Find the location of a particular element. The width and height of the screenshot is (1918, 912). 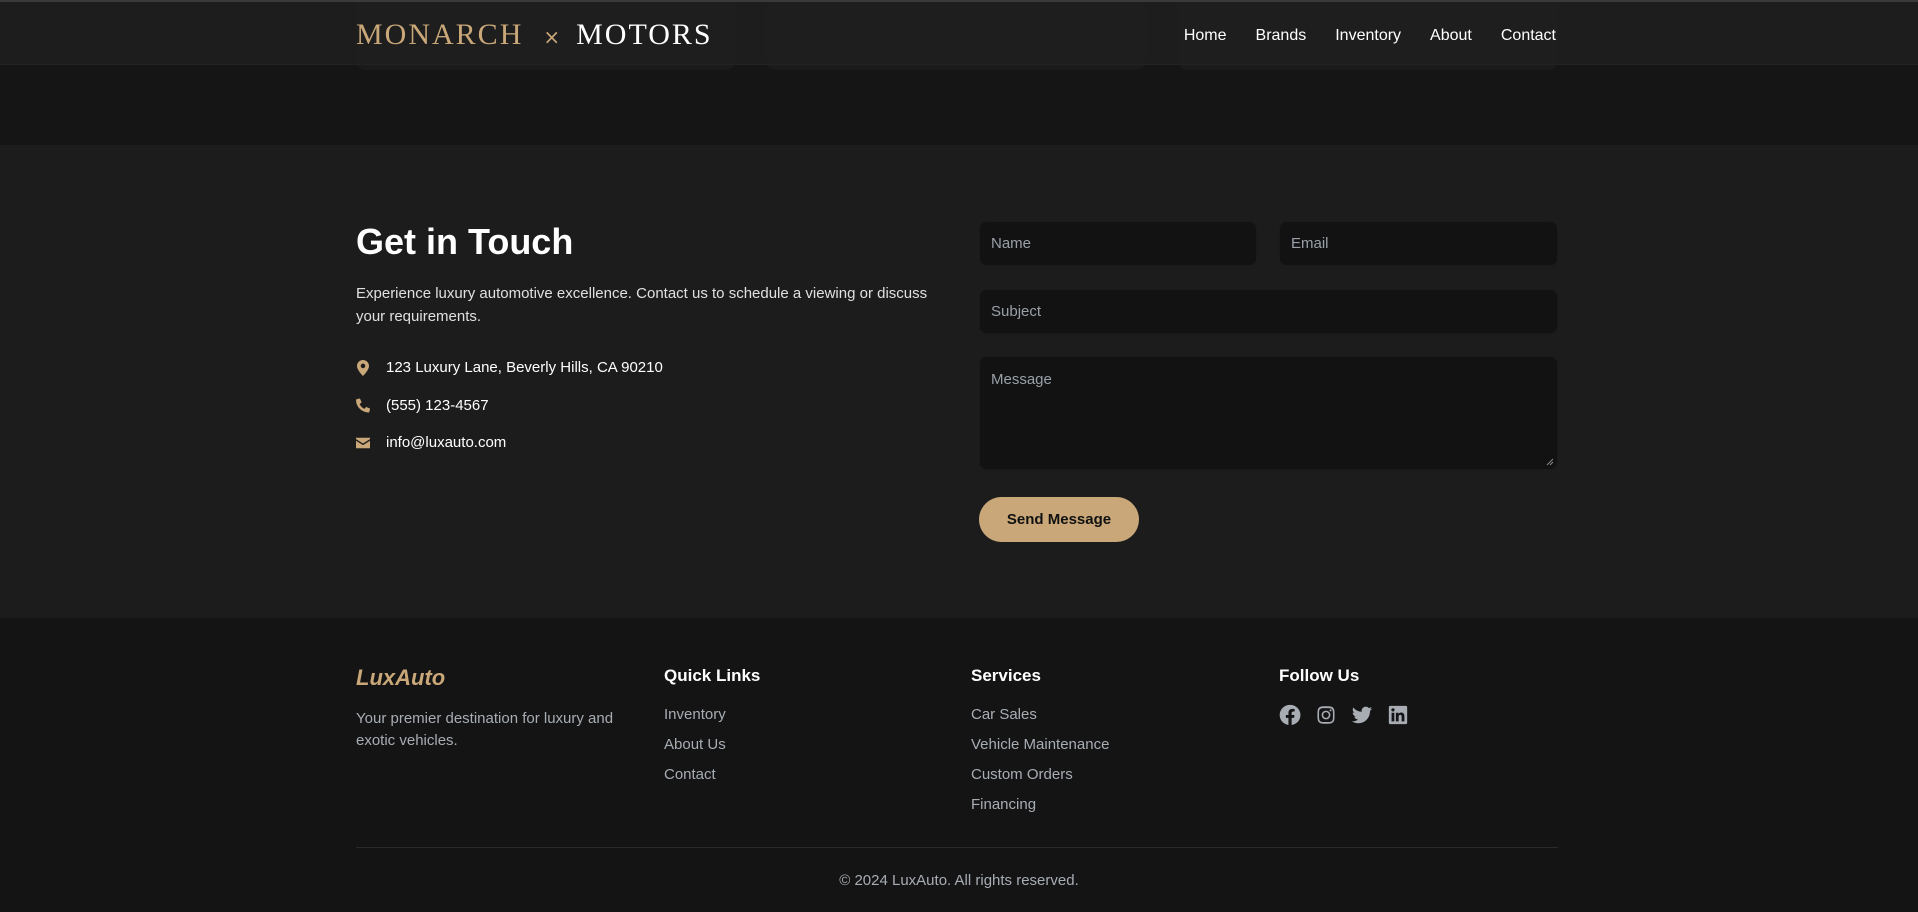

email-text: info@luxauto.com is located at coordinates (446, 442).